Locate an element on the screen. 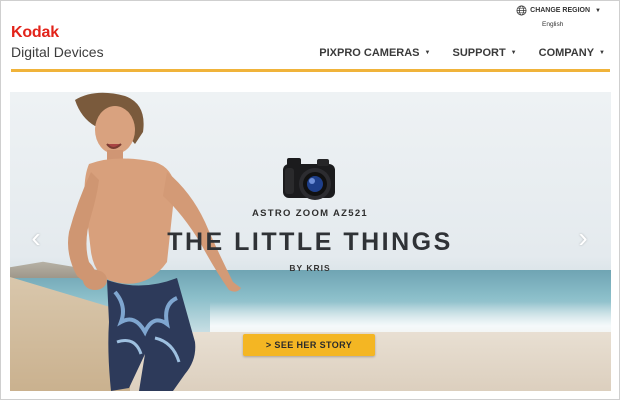 This screenshot has width=620, height=400. change-region-button: CHANGE REGION ▼ is located at coordinates (558, 10).